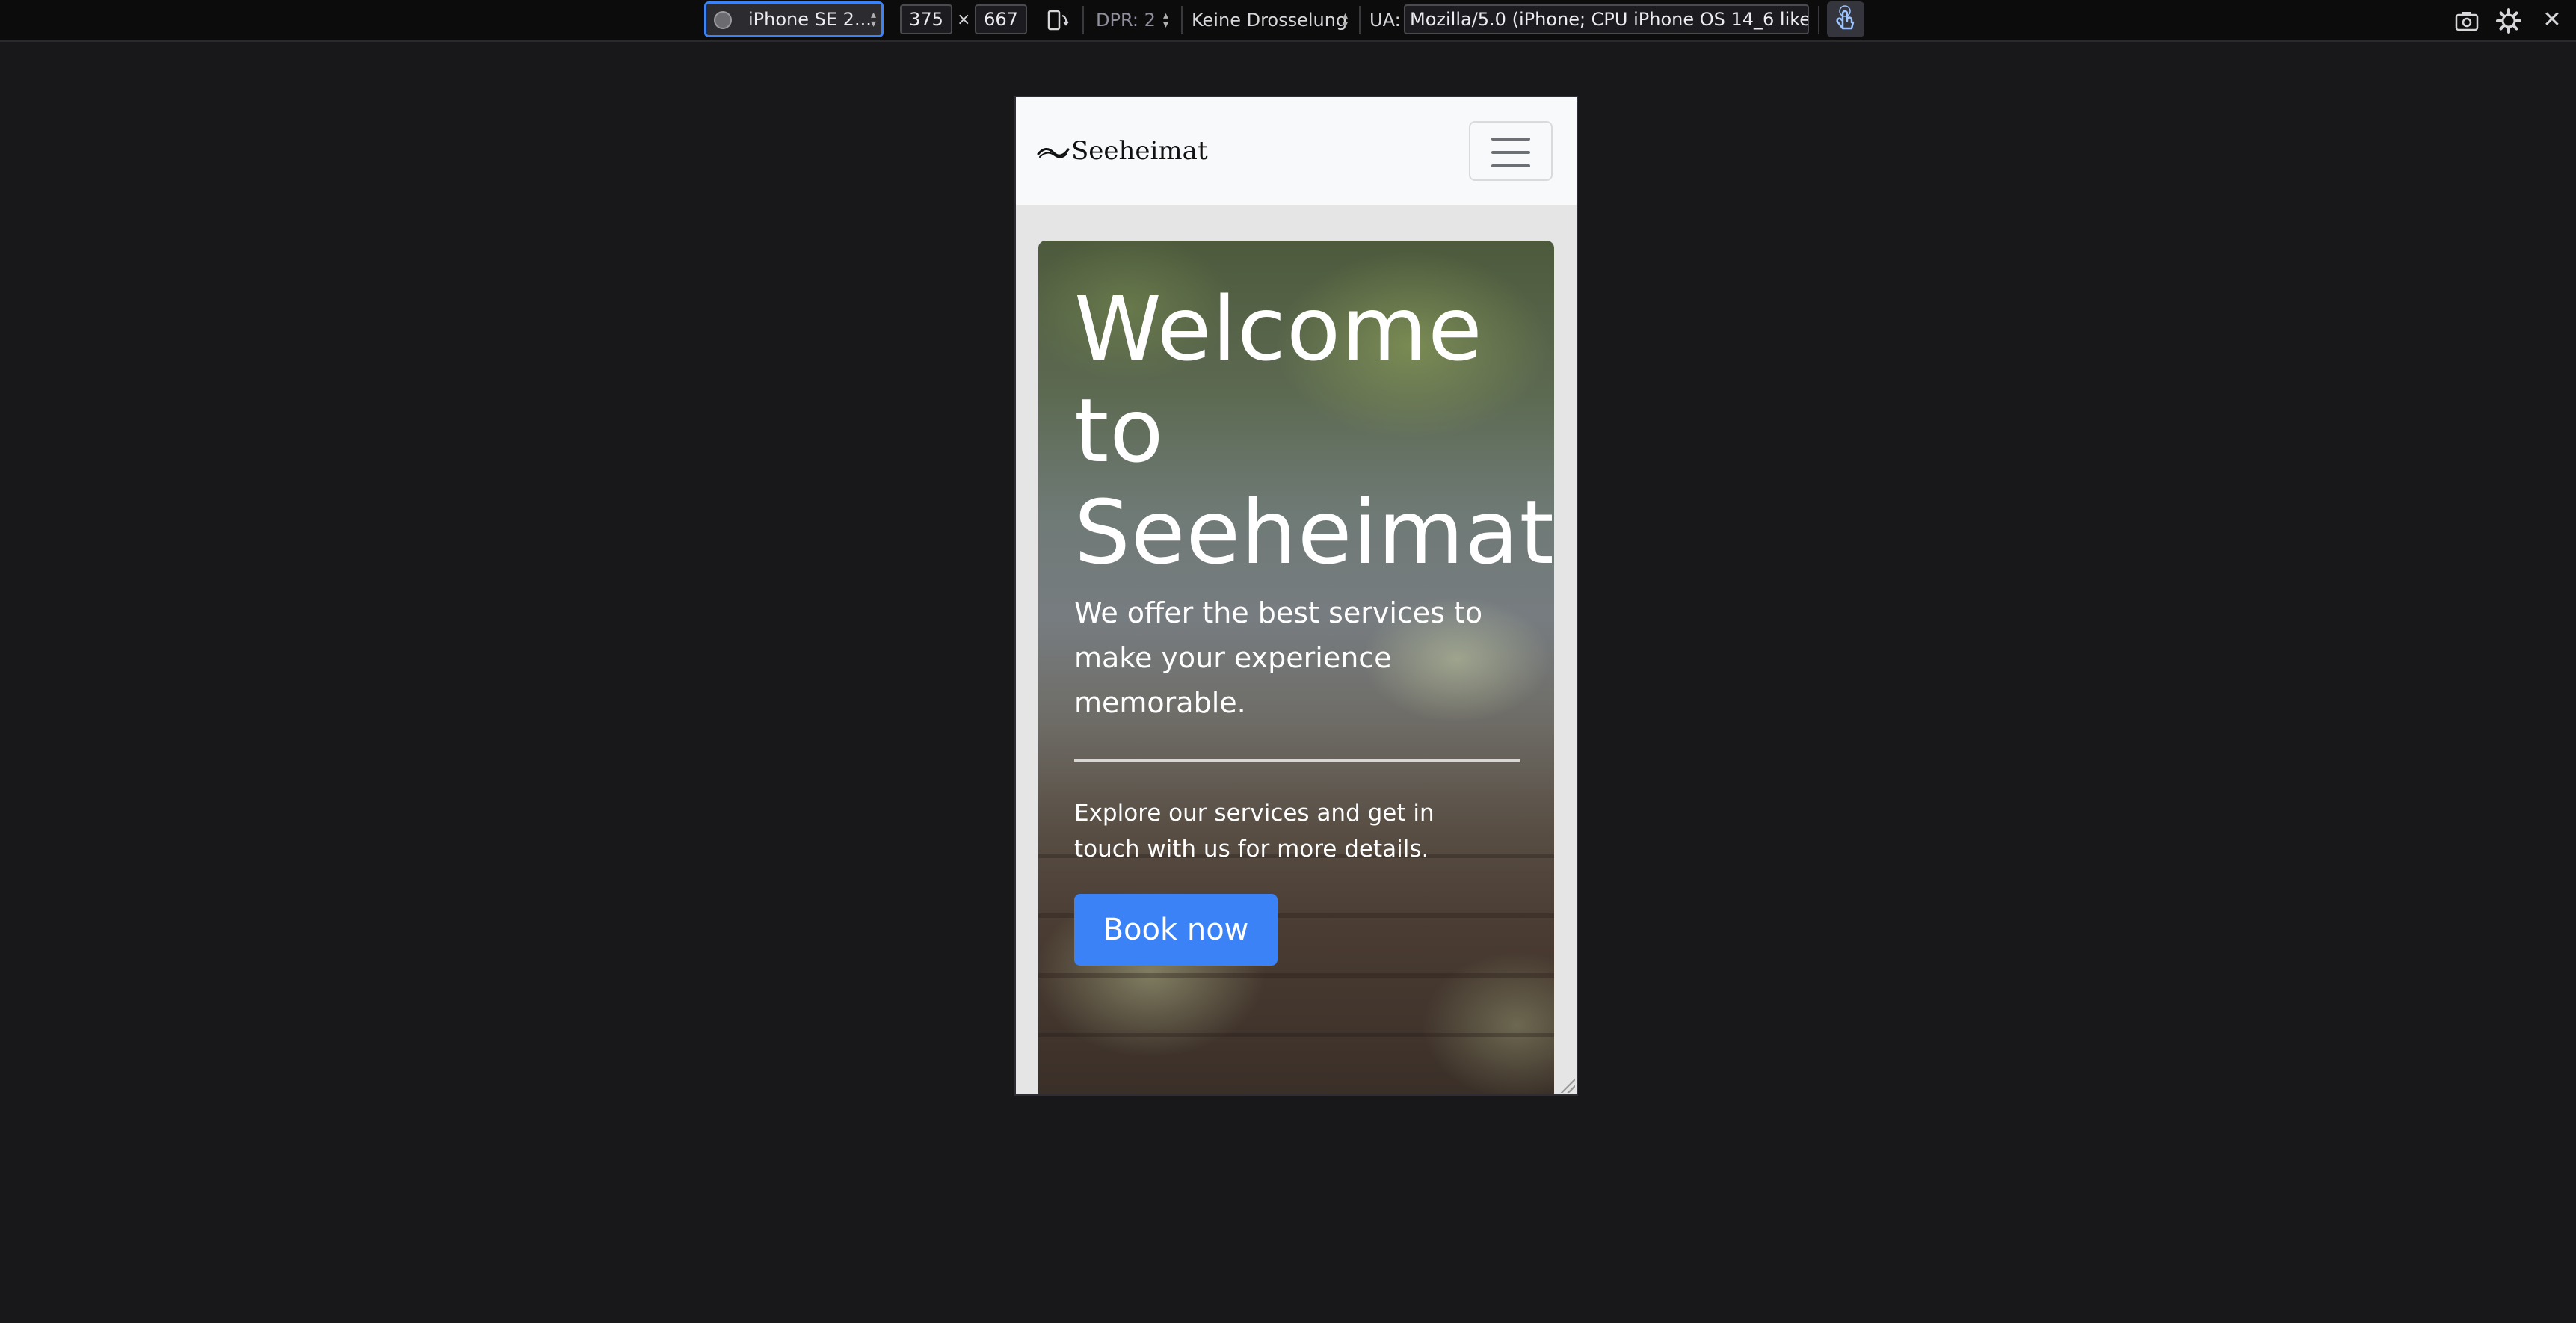  What do you see at coordinates (1053, 153) in the screenshot?
I see `wave-logo-icon` at bounding box center [1053, 153].